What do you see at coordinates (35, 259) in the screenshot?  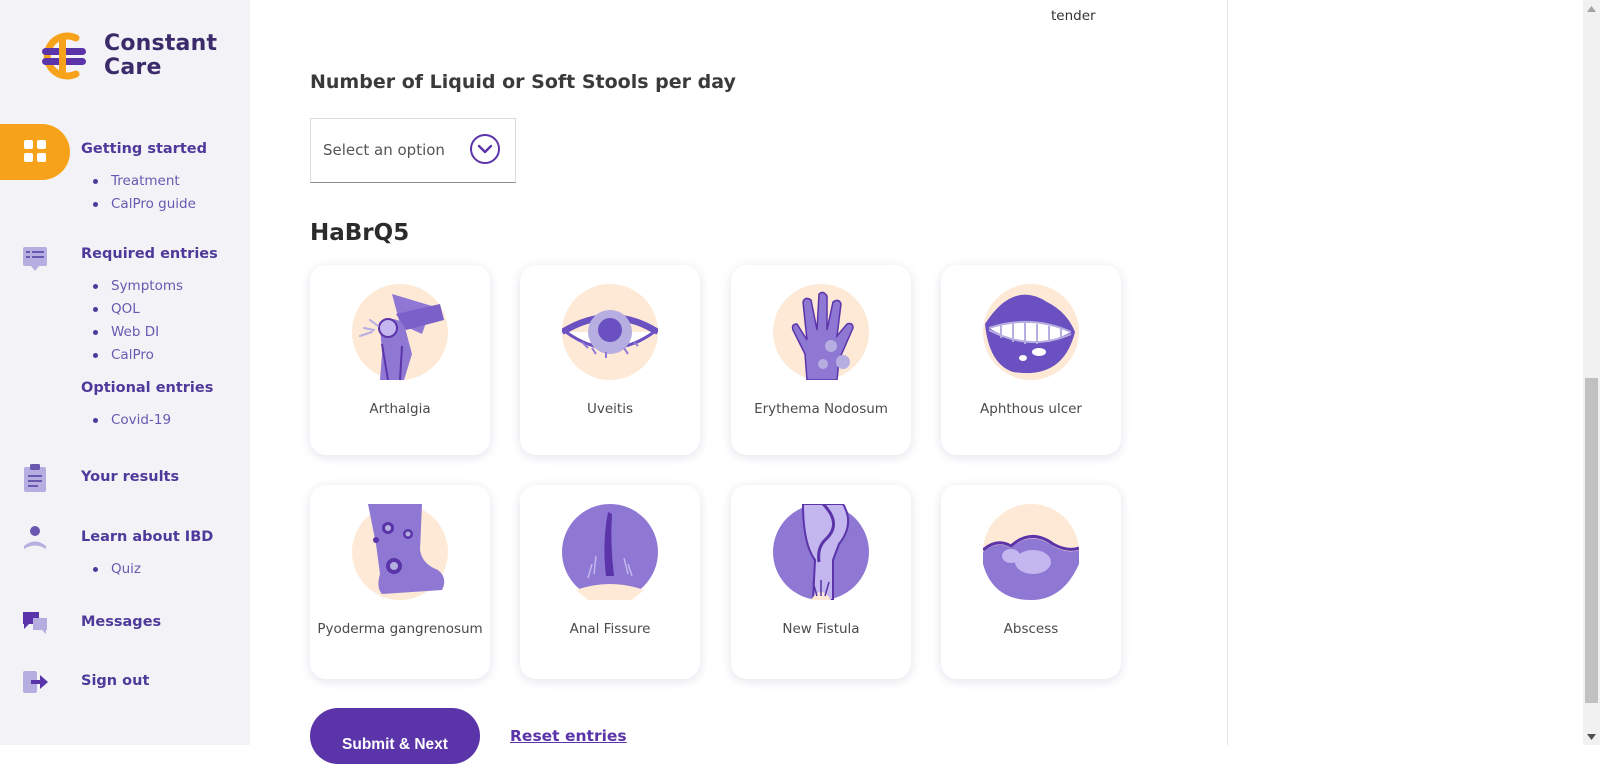 I see `list-form-icon` at bounding box center [35, 259].